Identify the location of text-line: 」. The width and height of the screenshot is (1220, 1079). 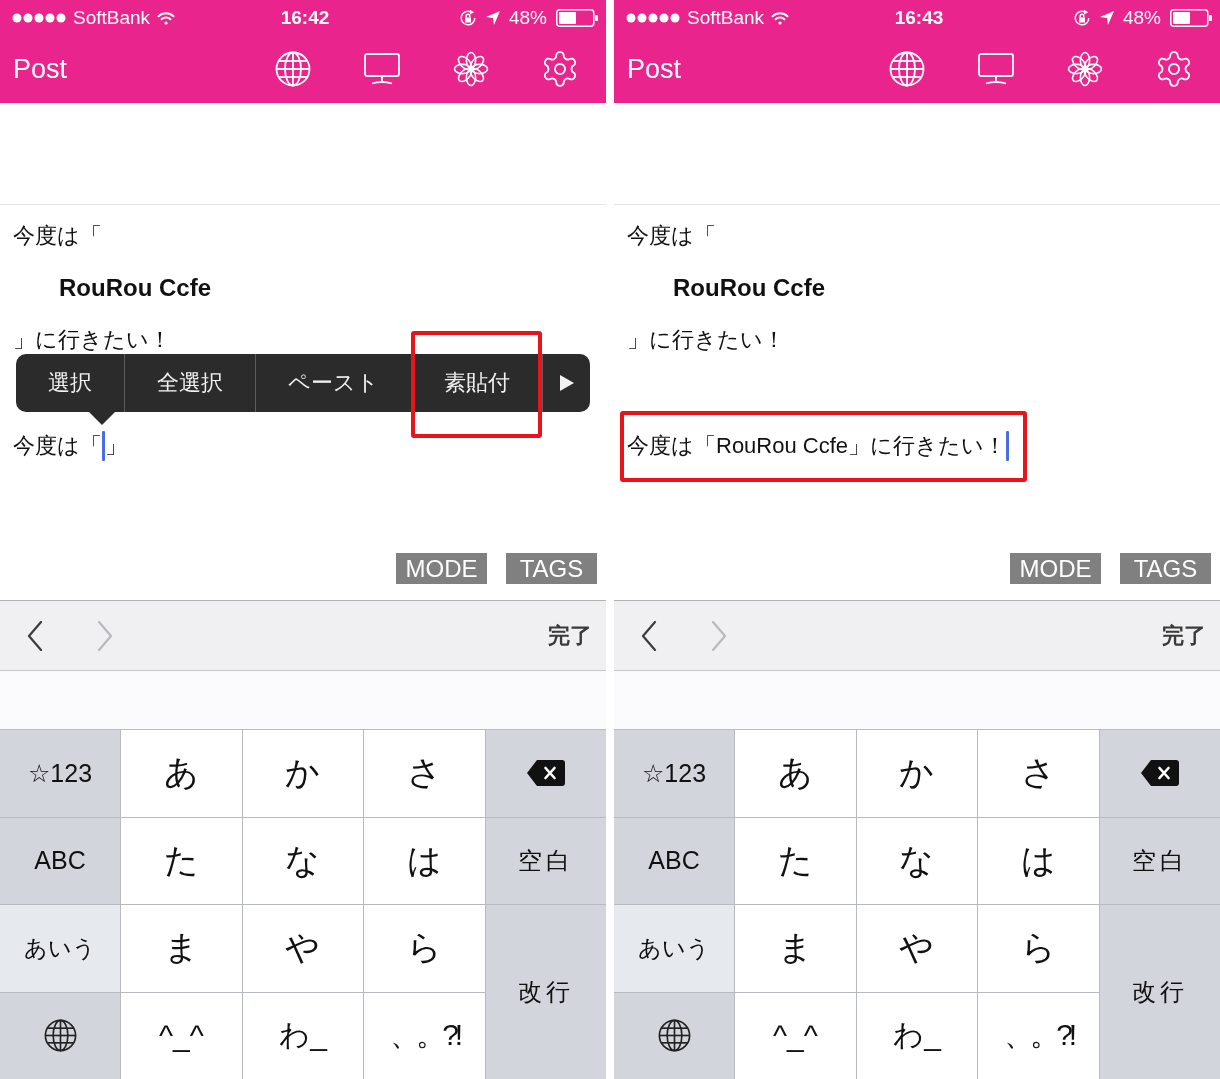
(116, 446).